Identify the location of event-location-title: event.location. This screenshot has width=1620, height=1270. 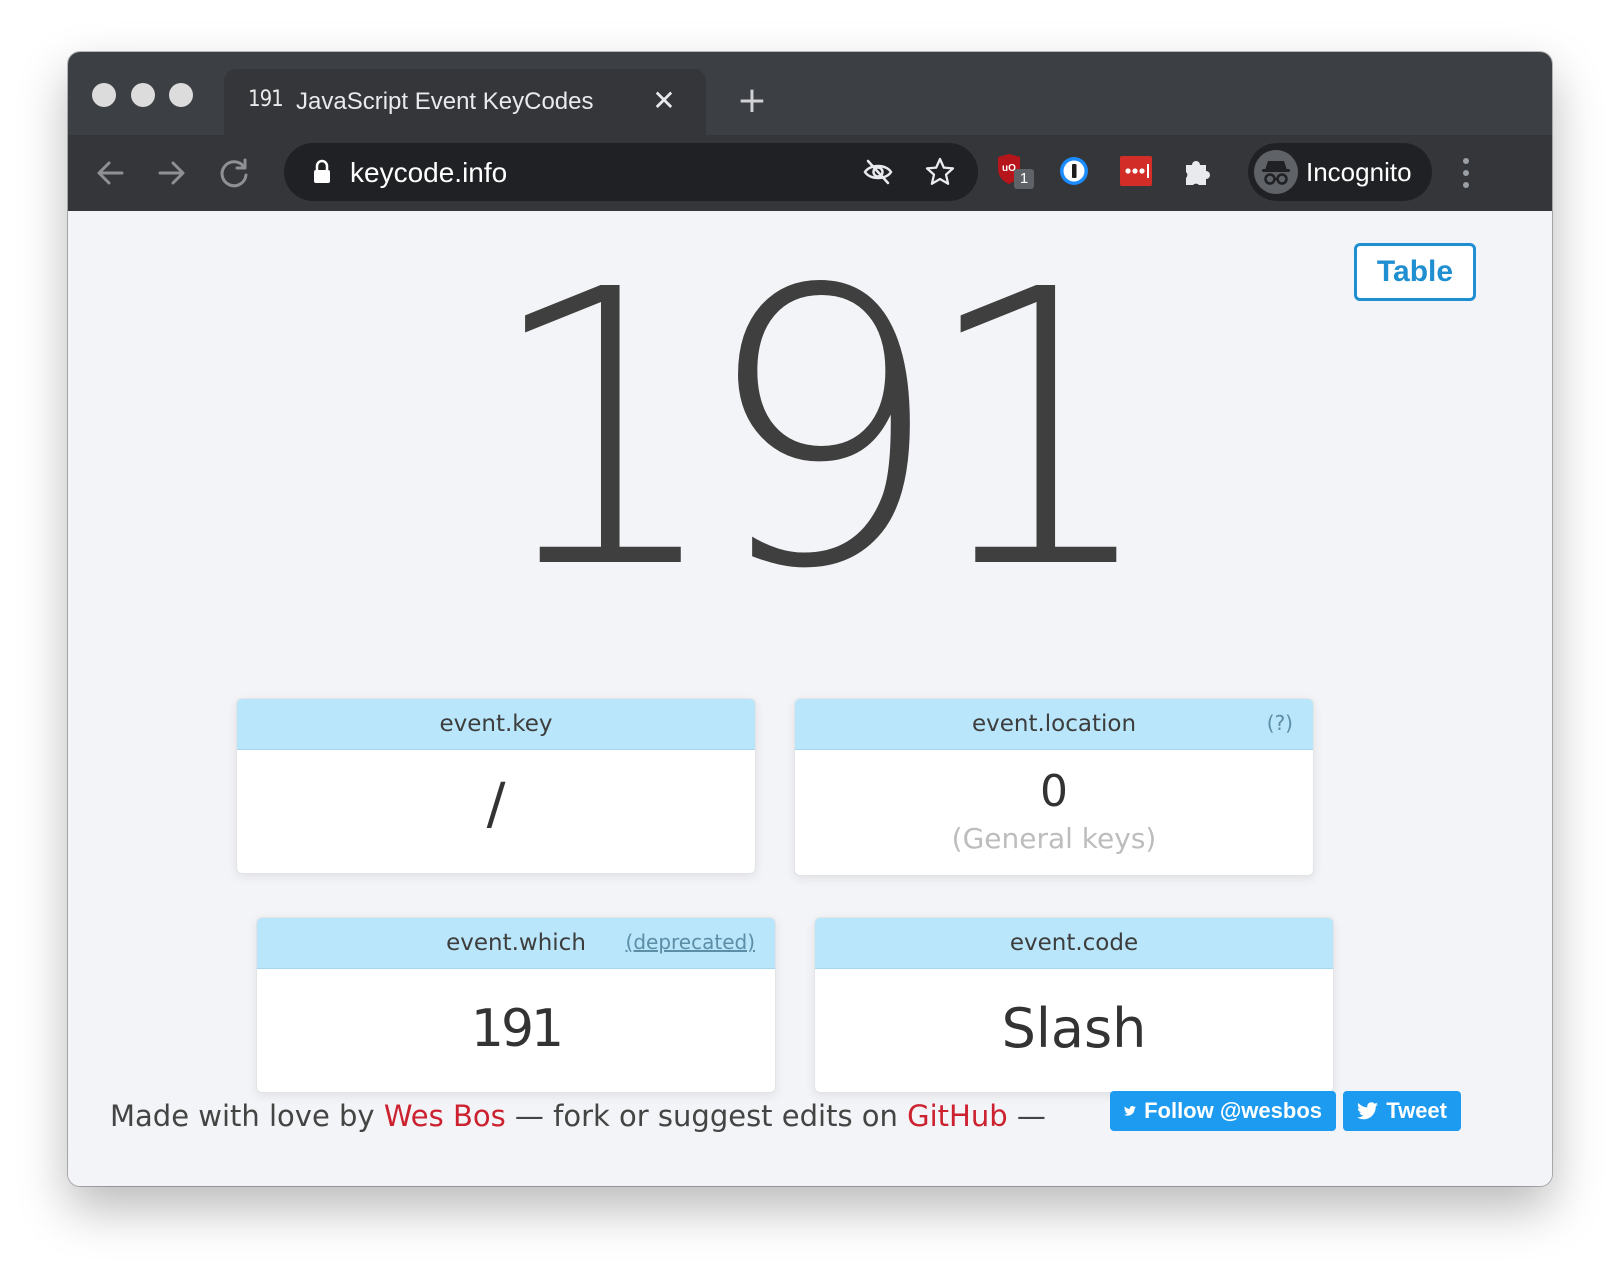
(1054, 724).